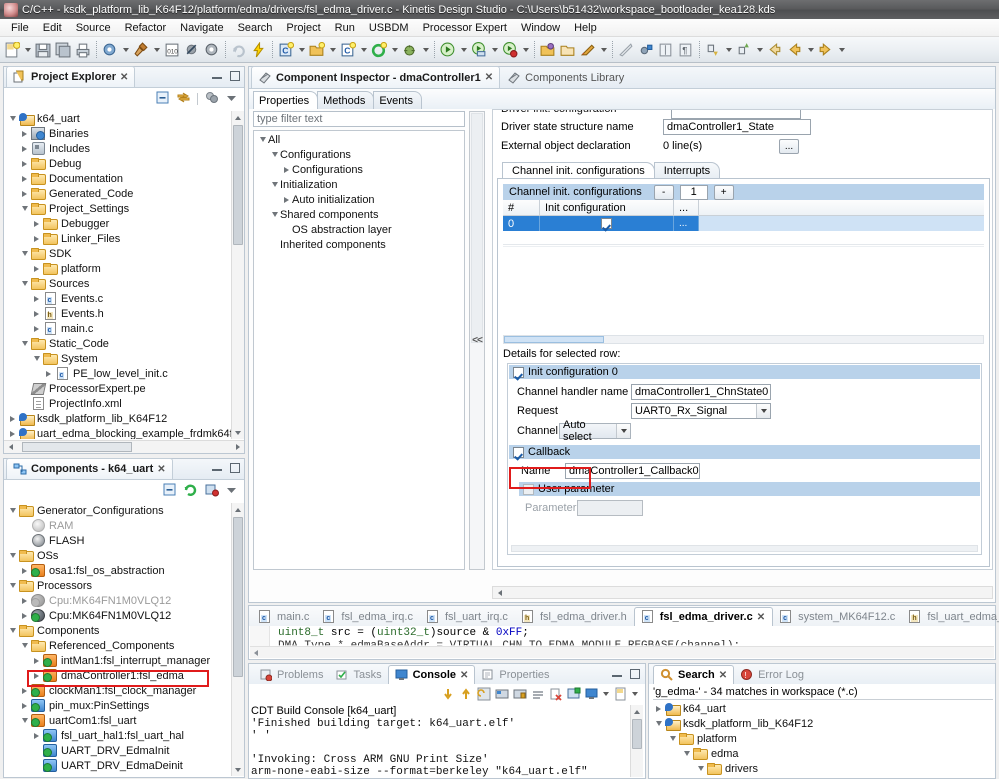 This screenshot has width=999, height=779. I want to click on binary-icon: 010, so click(172, 50).